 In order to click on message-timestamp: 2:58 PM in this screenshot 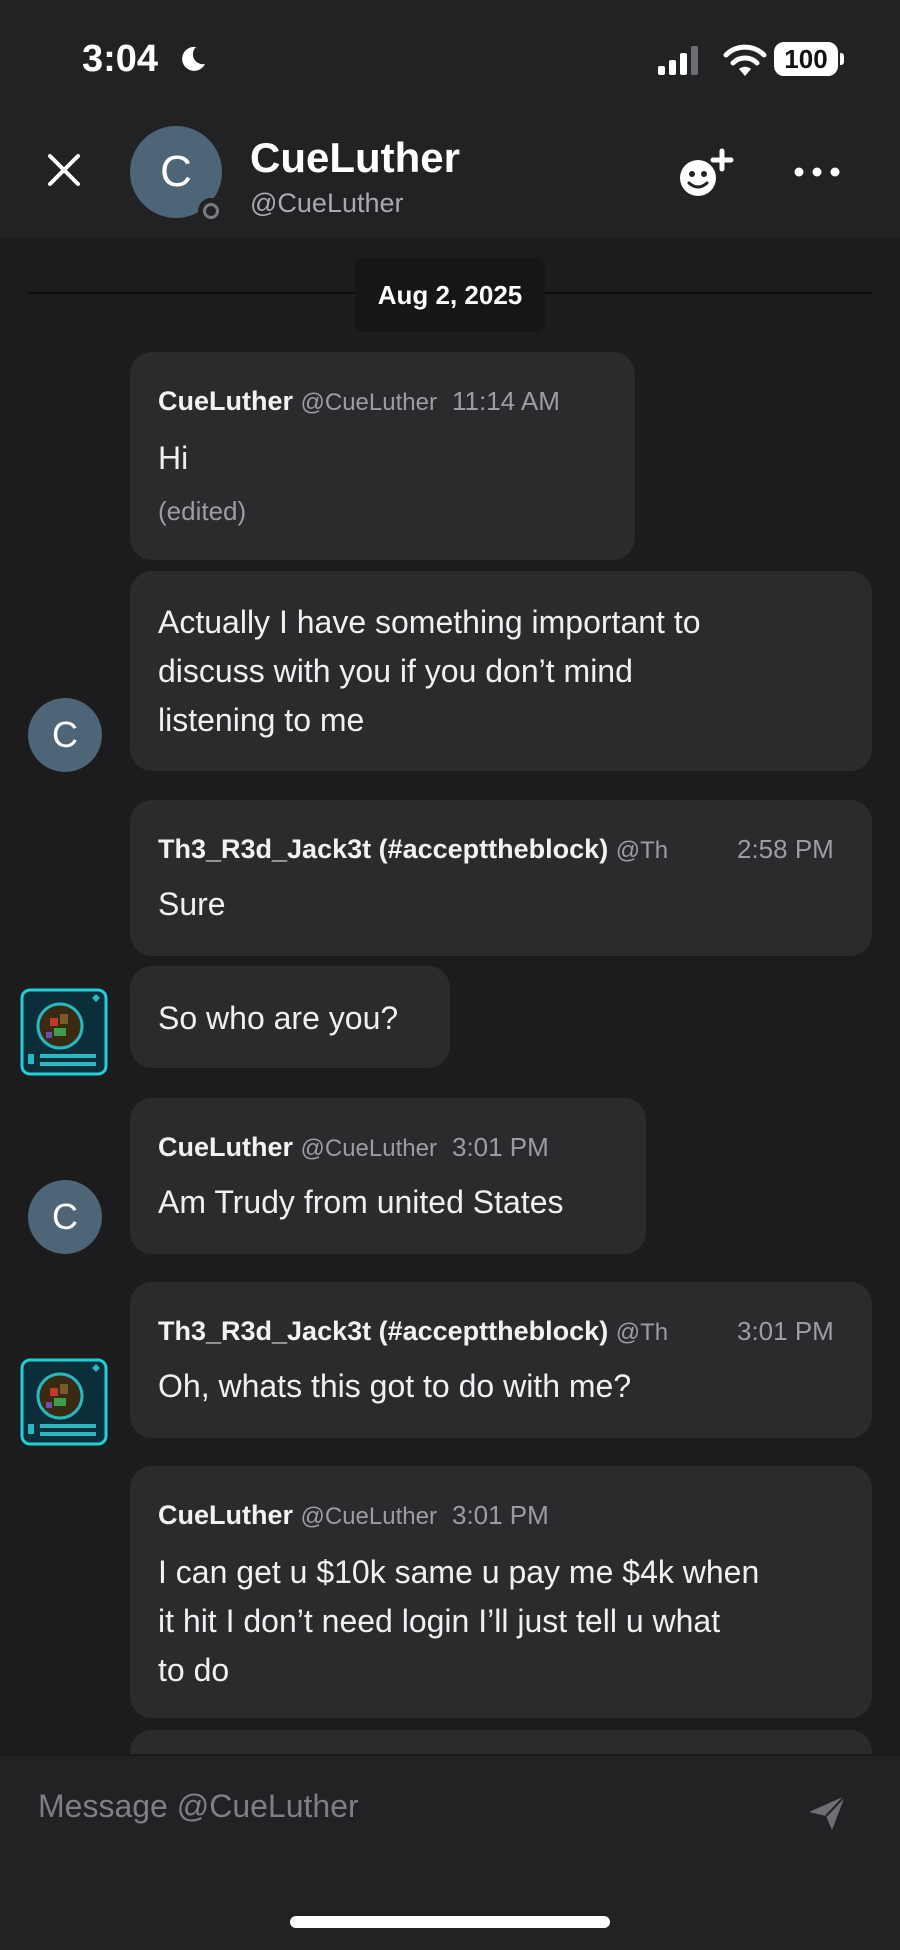, I will do `click(785, 849)`.